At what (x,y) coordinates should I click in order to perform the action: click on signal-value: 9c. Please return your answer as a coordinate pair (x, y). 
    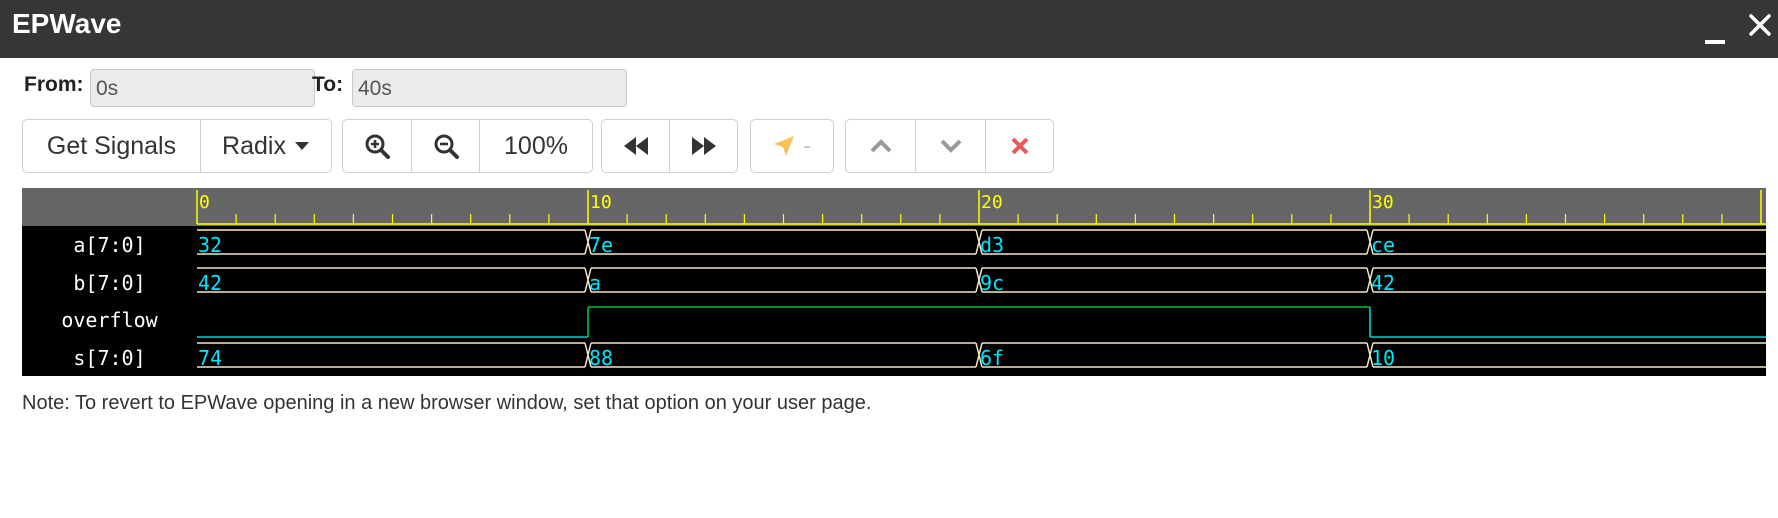
    Looking at the image, I should click on (992, 283).